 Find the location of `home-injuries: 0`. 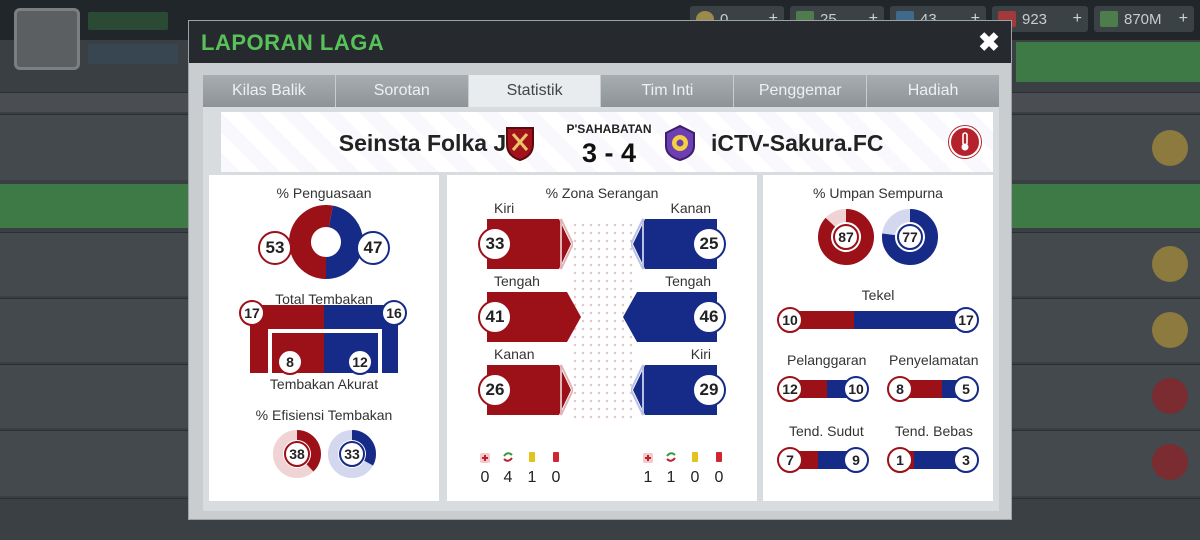

home-injuries: 0 is located at coordinates (485, 477).